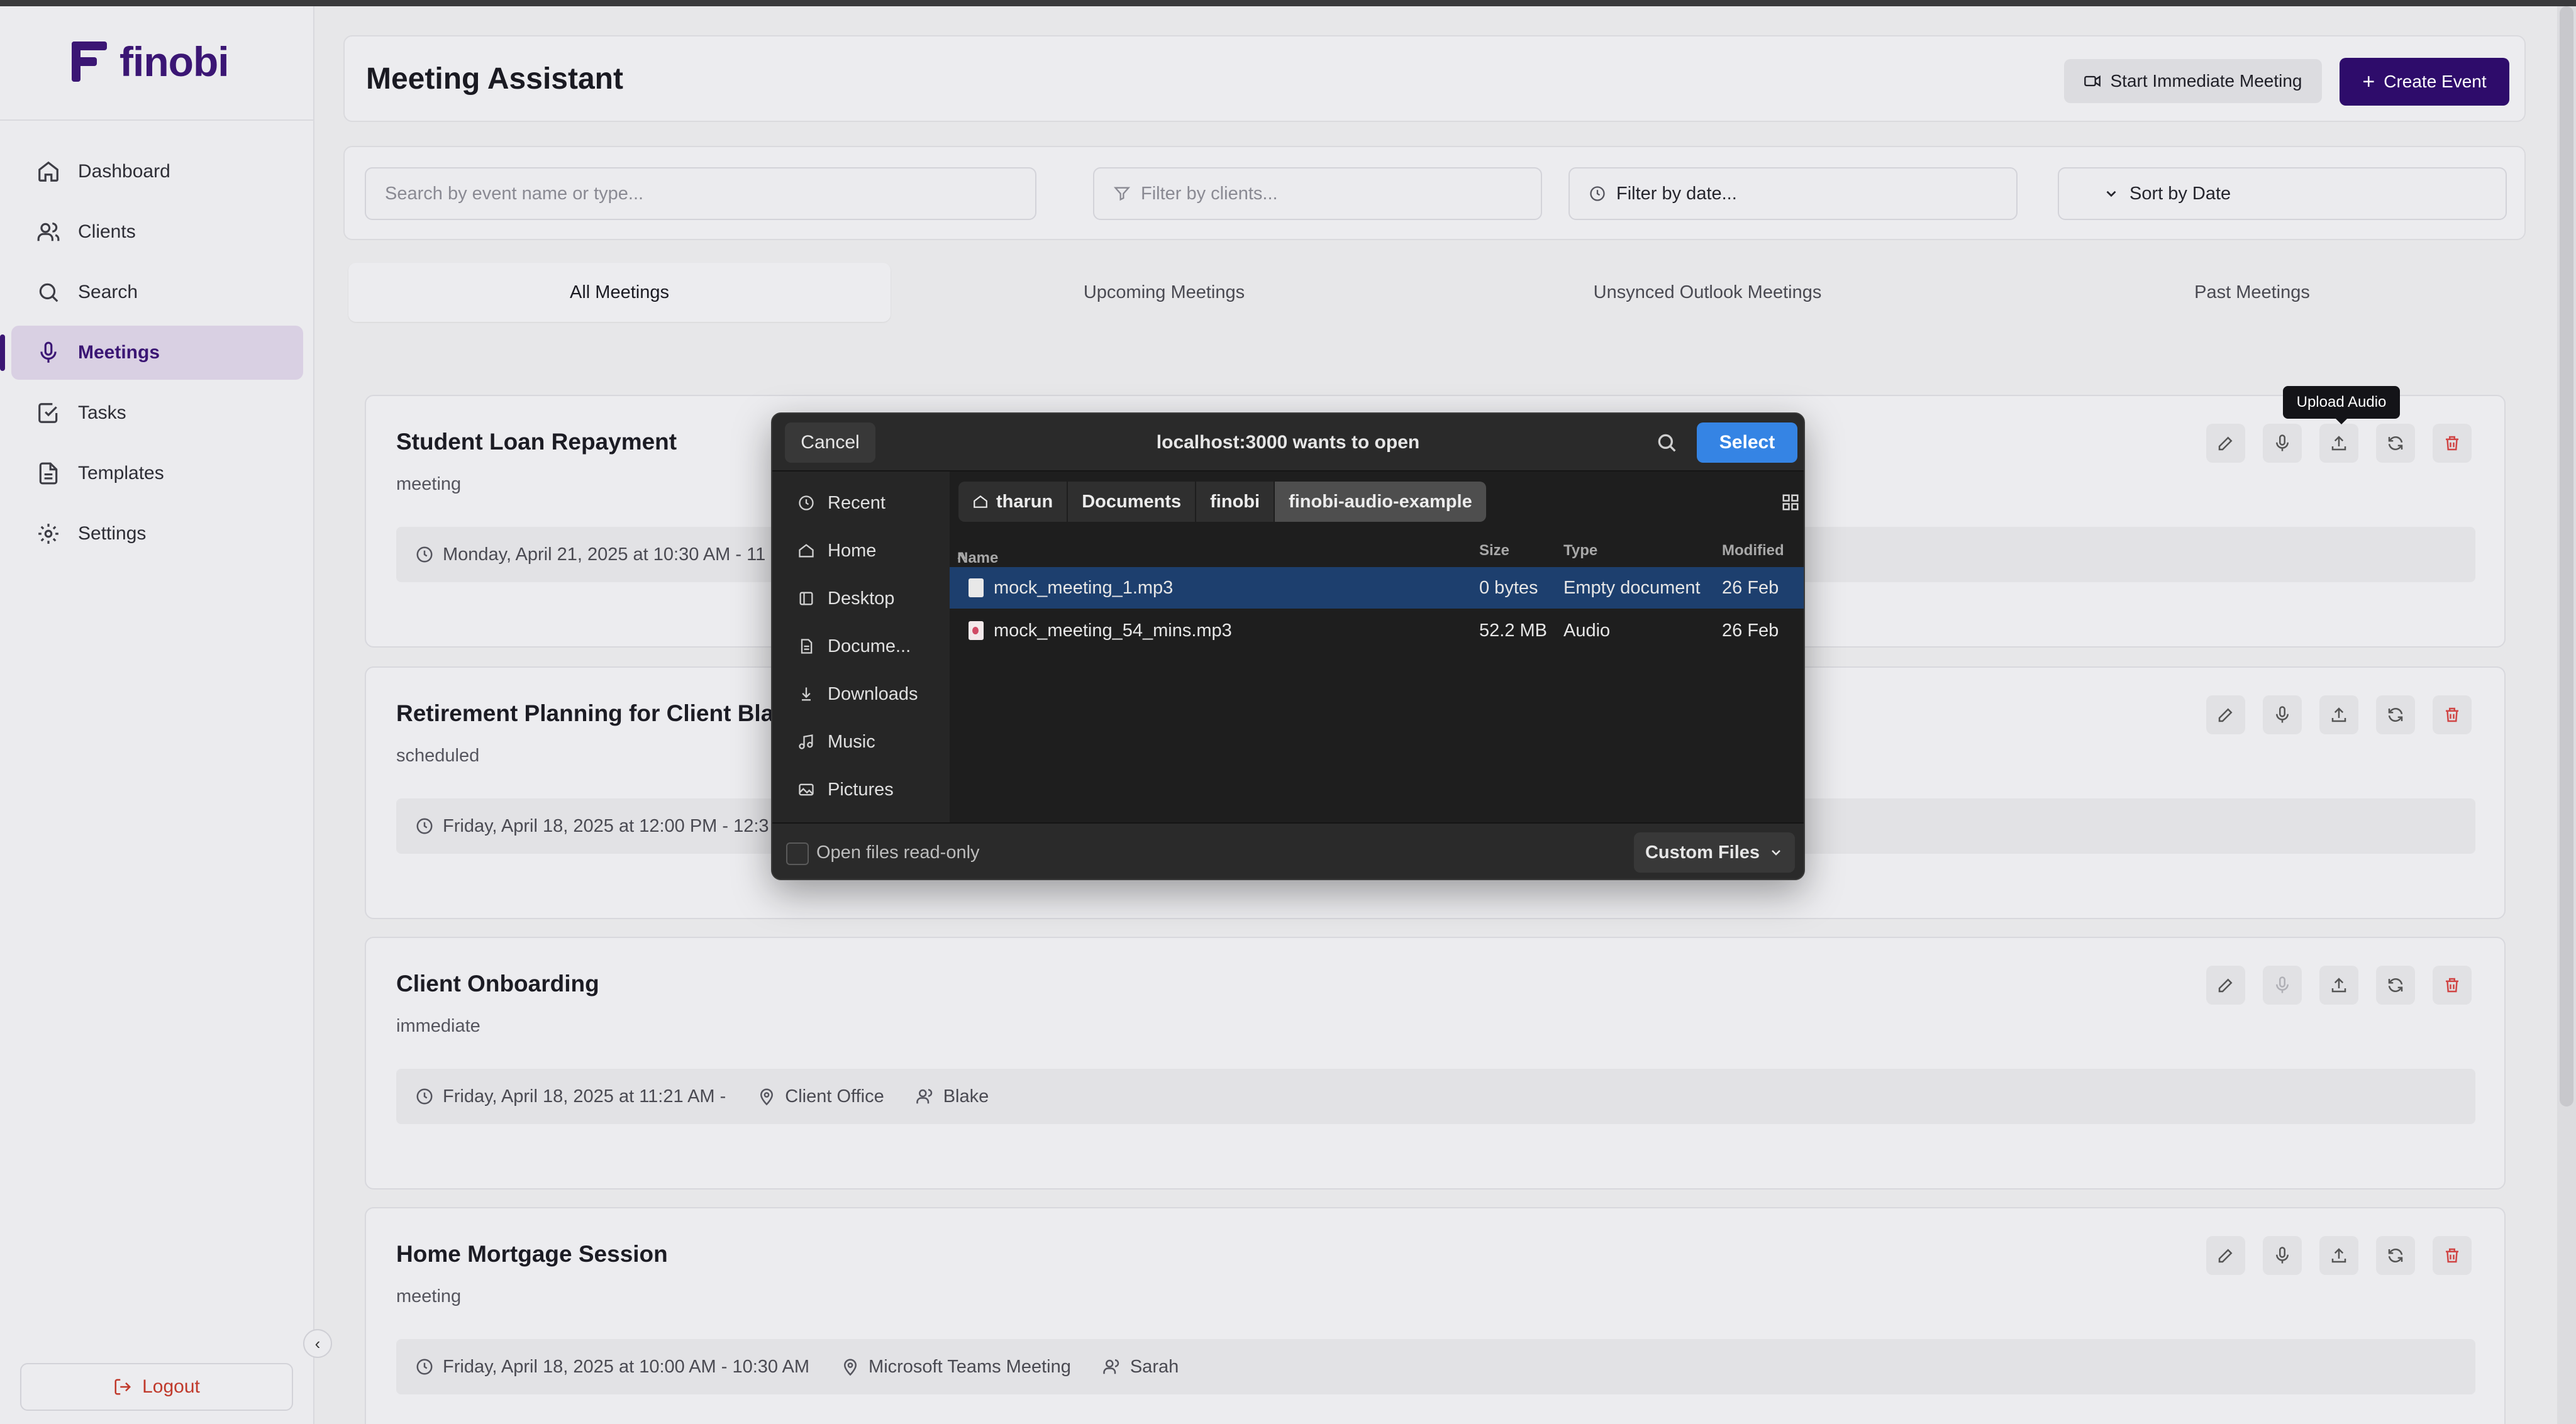 The height and width of the screenshot is (1424, 2576). What do you see at coordinates (157, 413) in the screenshot?
I see `sidebar-item-tasks: Tasks` at bounding box center [157, 413].